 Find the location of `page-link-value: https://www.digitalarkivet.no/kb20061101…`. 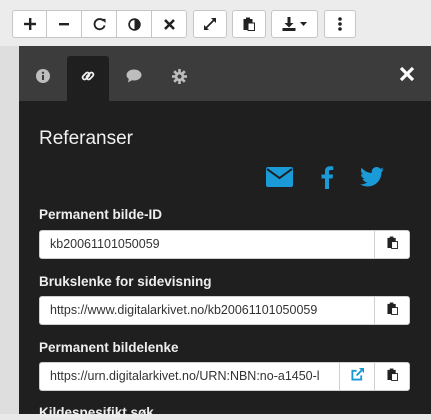

page-link-value: https://www.digitalarkivet.no/kb20061101… is located at coordinates (207, 310).